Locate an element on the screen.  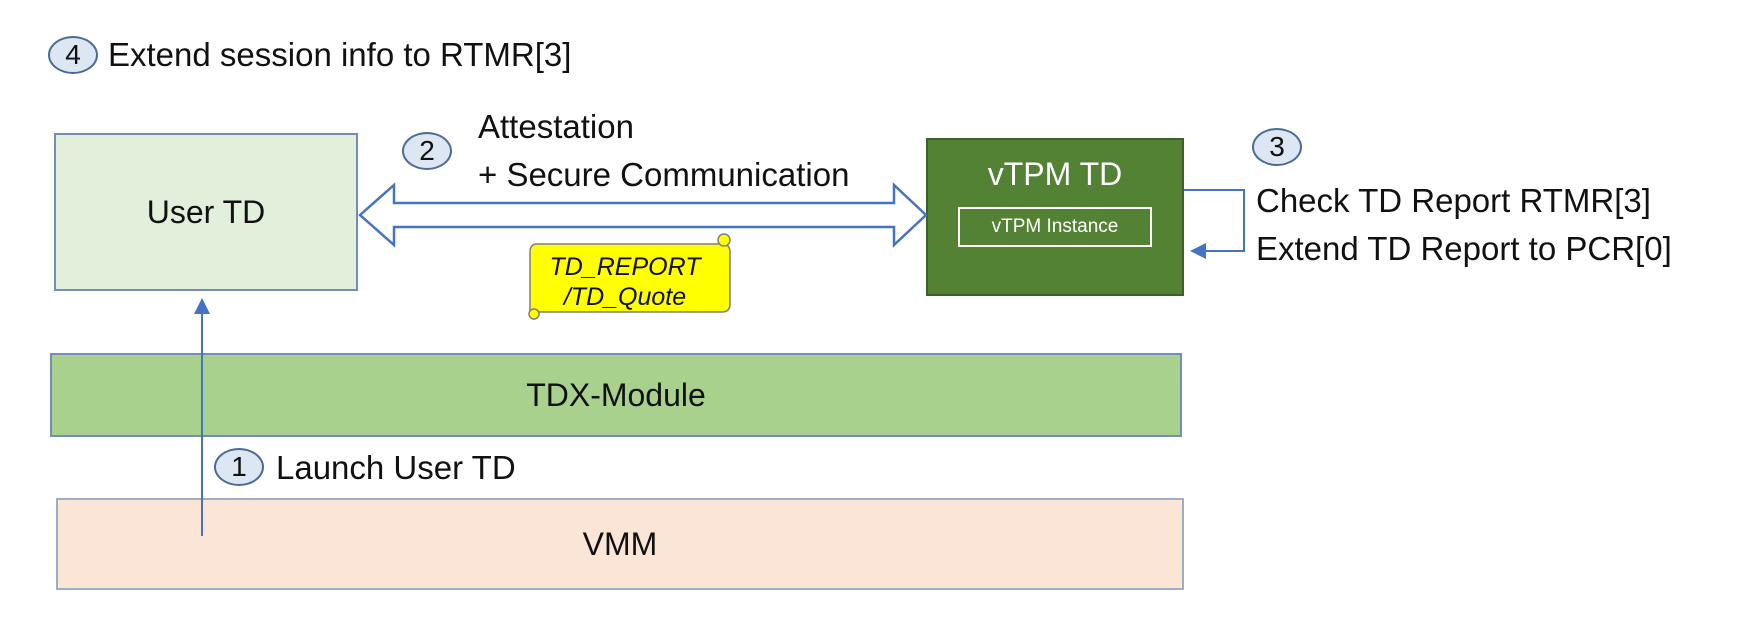
scroll-line-2: /TD_Quote is located at coordinates (625, 297).